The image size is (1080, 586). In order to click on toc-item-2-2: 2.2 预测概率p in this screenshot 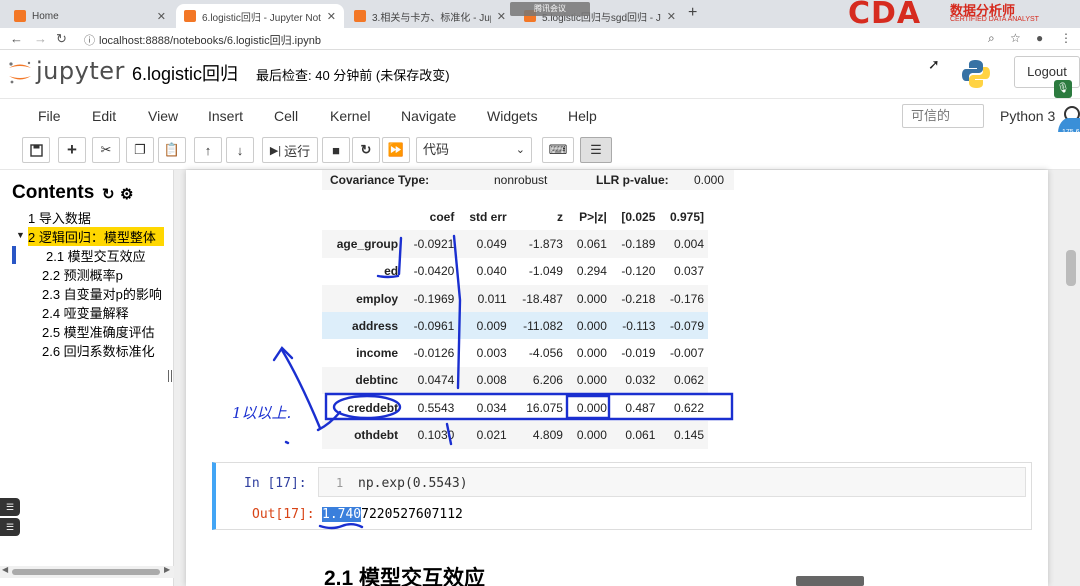, I will do `click(106, 274)`.